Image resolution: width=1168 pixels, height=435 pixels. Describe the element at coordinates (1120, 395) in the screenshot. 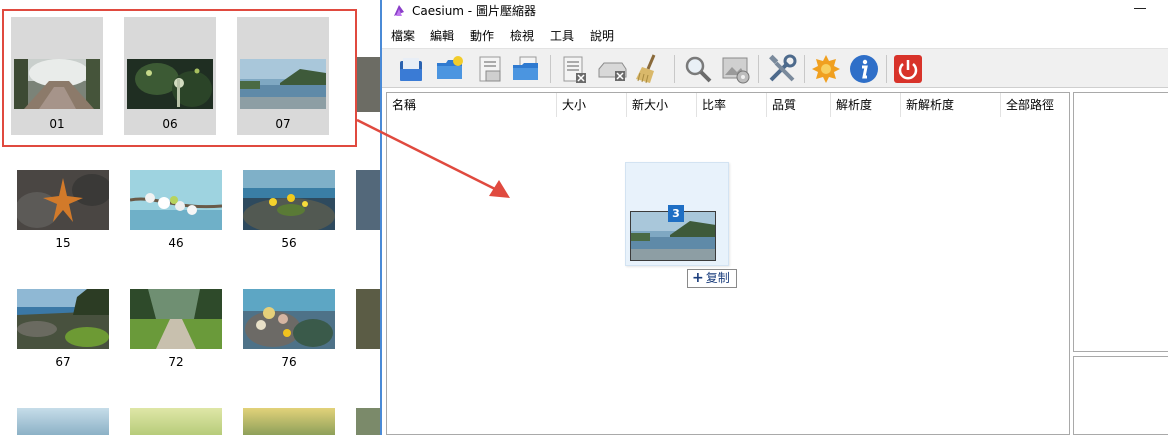

I see `compressed-preview-pane` at that location.